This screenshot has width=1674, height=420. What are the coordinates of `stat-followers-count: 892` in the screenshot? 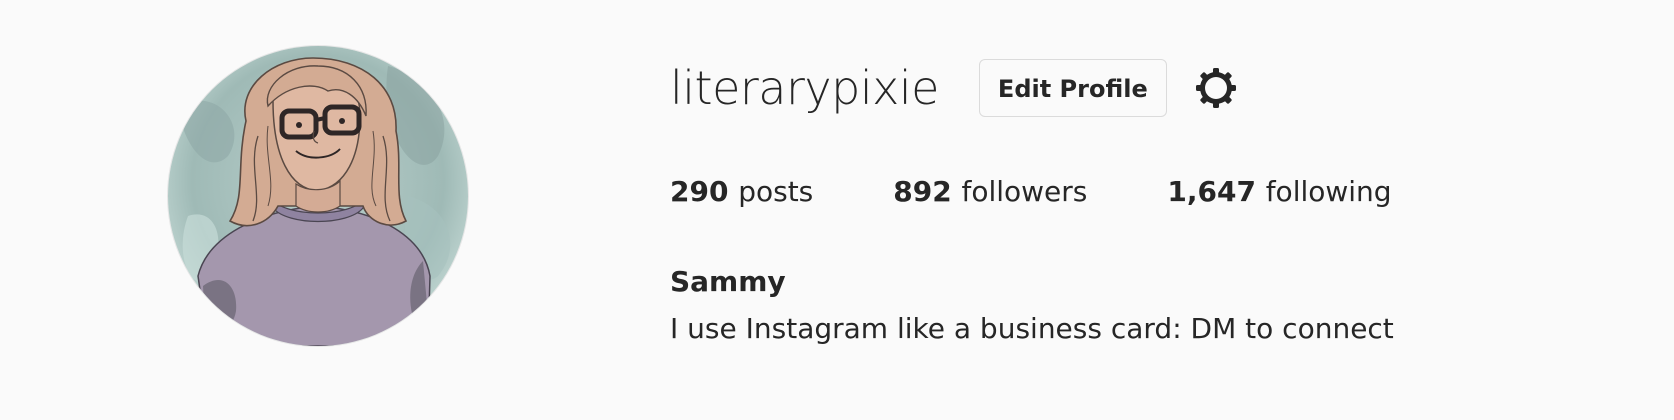 It's located at (927, 191).